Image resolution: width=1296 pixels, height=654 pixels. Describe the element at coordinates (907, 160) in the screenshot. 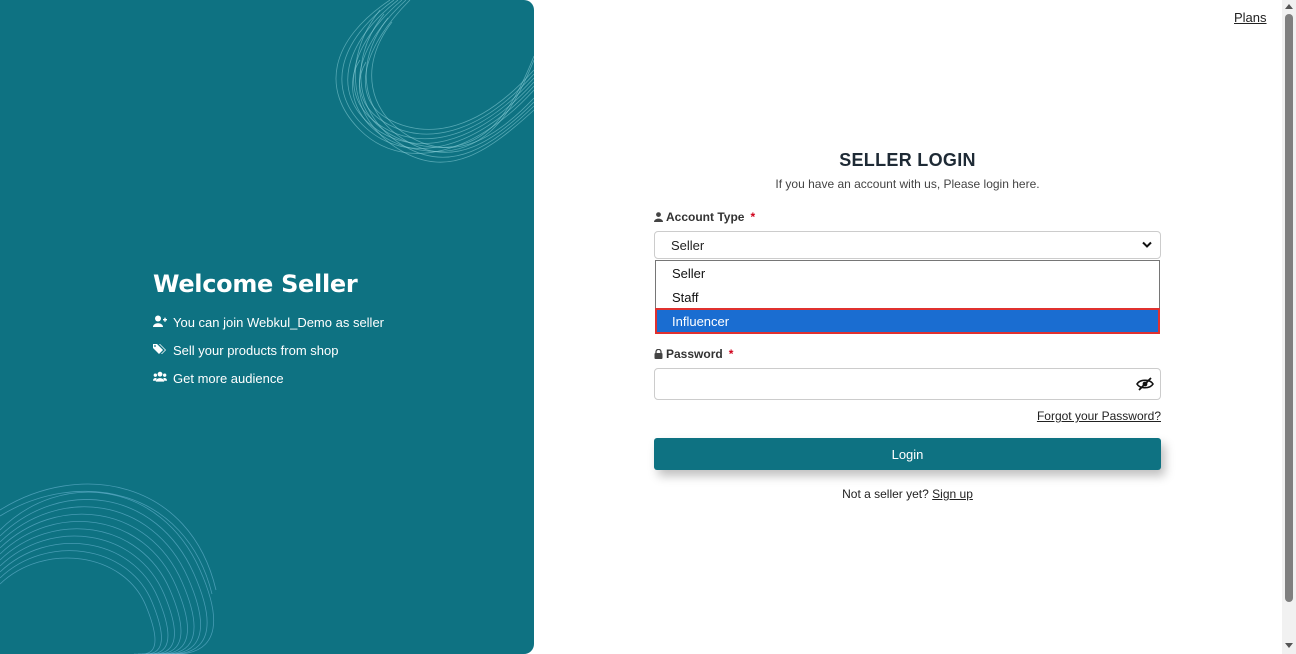

I see `page-title: SELLER LOGIN` at that location.